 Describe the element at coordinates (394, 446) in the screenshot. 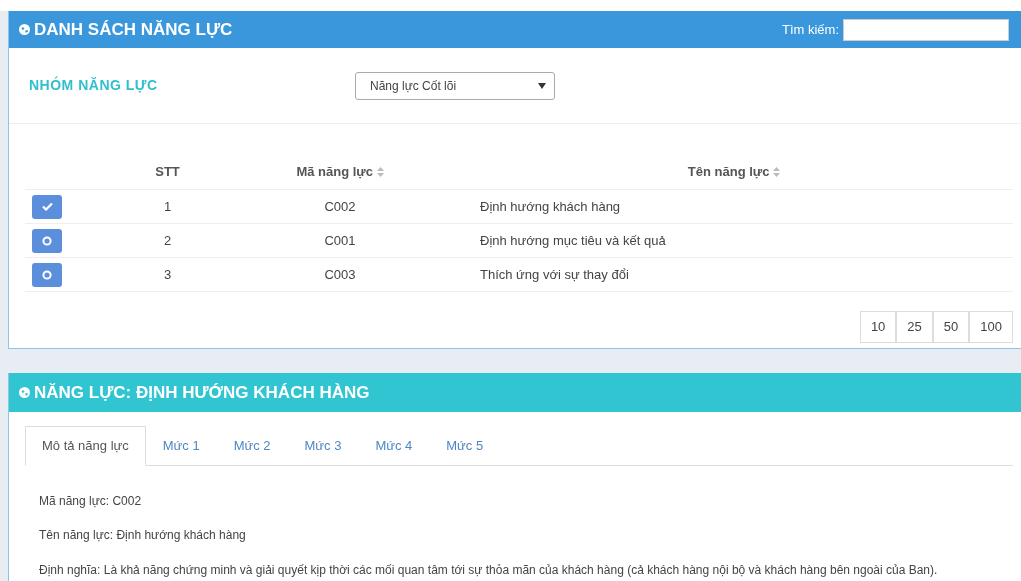

I see `tab: Mức 4` at that location.